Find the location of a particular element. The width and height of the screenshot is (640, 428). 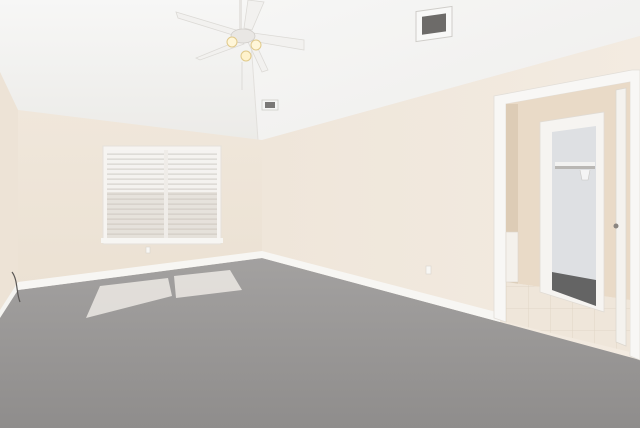

outlet-right-wall is located at coordinates (428, 270).